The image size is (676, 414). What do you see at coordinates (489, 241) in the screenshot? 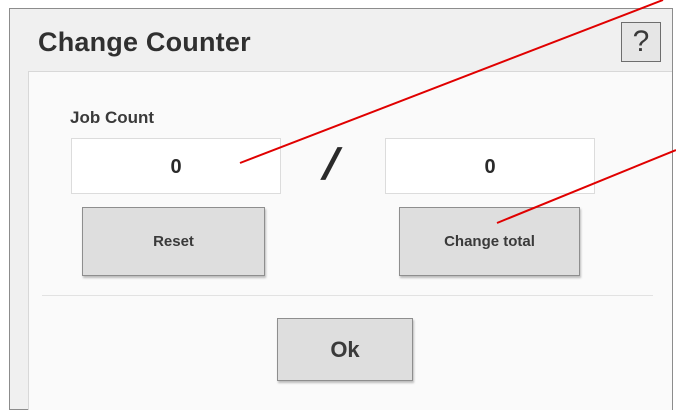
I see `change-total-button: Change total` at bounding box center [489, 241].